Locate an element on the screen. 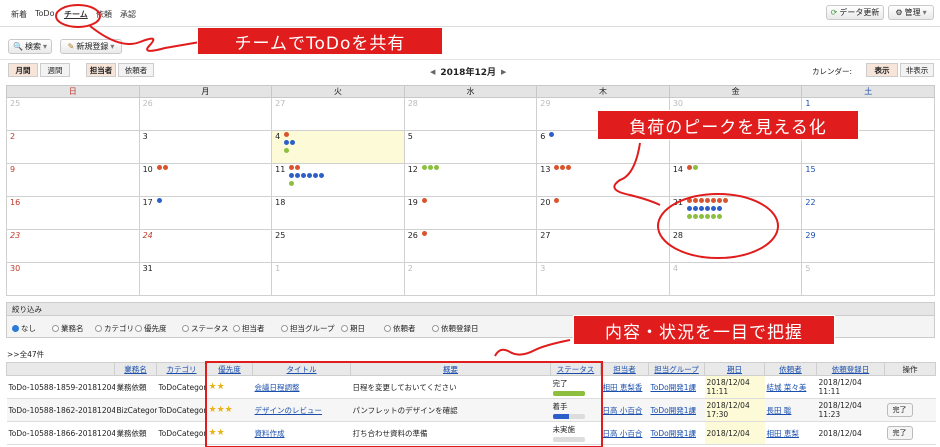 The width and height of the screenshot is (940, 447). detail-callout-line is located at coordinates (532, 348).